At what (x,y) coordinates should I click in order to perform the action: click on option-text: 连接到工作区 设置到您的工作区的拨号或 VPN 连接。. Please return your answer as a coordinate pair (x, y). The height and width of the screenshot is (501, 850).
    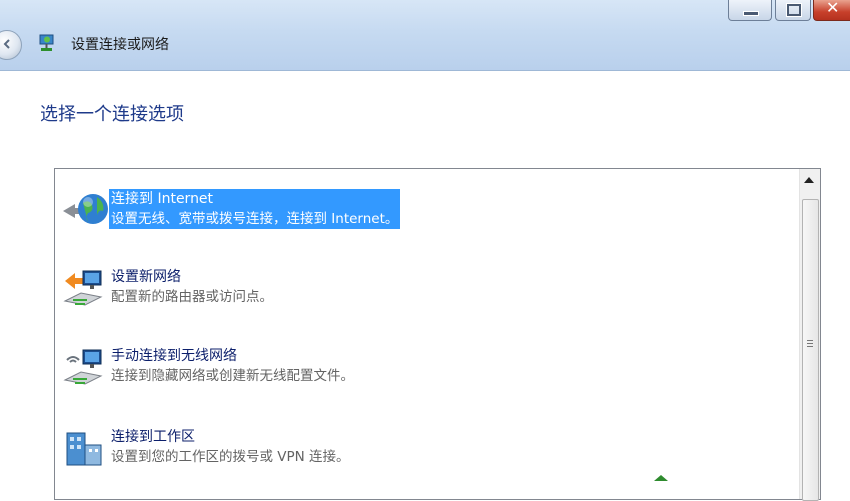
    Looking at the image, I should click on (230, 447).